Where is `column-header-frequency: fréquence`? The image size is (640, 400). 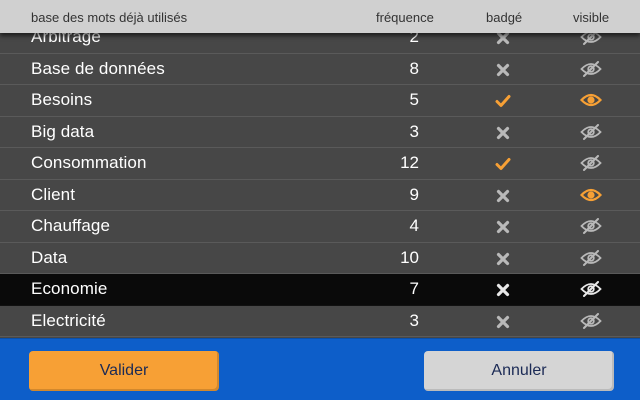 column-header-frequency: fréquence is located at coordinates (405, 17).